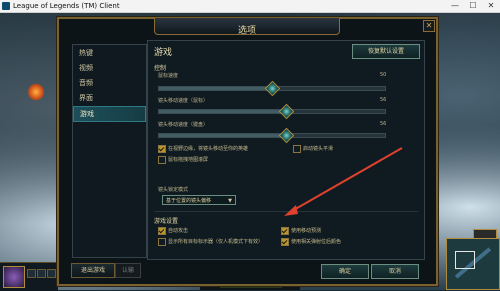 This screenshot has height=291, width=500. Describe the element at coordinates (383, 75) in the screenshot. I see `slider-value: 50` at that location.